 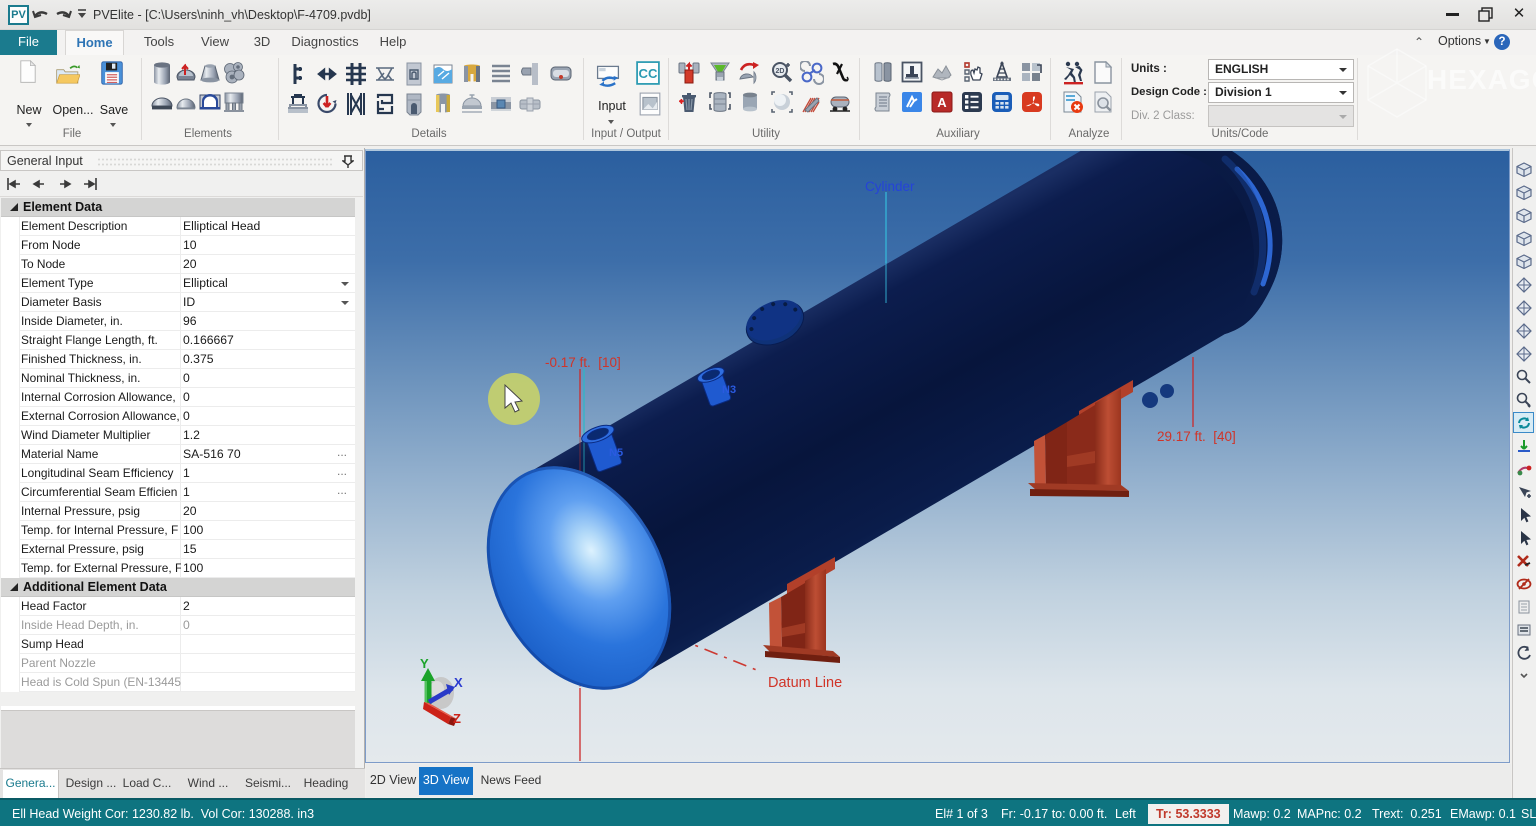 What do you see at coordinates (583, 362) in the screenshot?
I see `svg-text: -0.17 ft. [10]` at bounding box center [583, 362].